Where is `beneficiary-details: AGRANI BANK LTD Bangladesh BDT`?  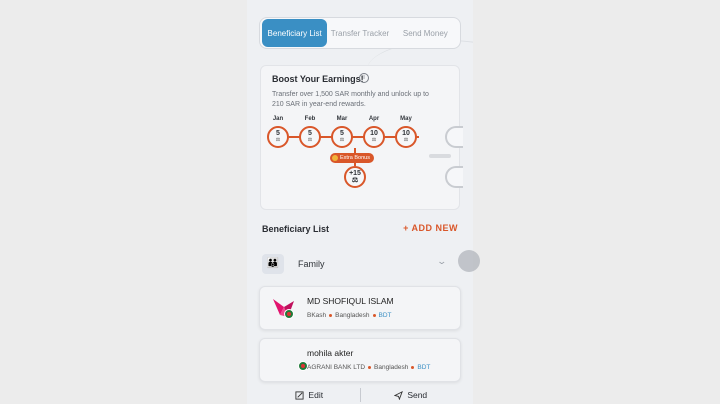 beneficiary-details: AGRANI BANK LTD Bangladesh BDT is located at coordinates (368, 367).